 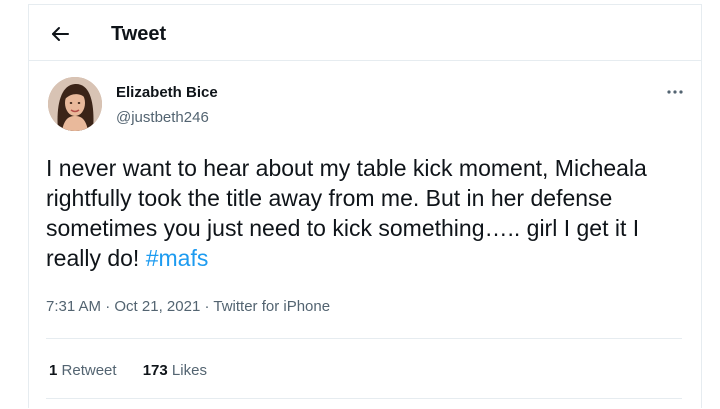 I want to click on profile-photo-icon, so click(x=75, y=104).